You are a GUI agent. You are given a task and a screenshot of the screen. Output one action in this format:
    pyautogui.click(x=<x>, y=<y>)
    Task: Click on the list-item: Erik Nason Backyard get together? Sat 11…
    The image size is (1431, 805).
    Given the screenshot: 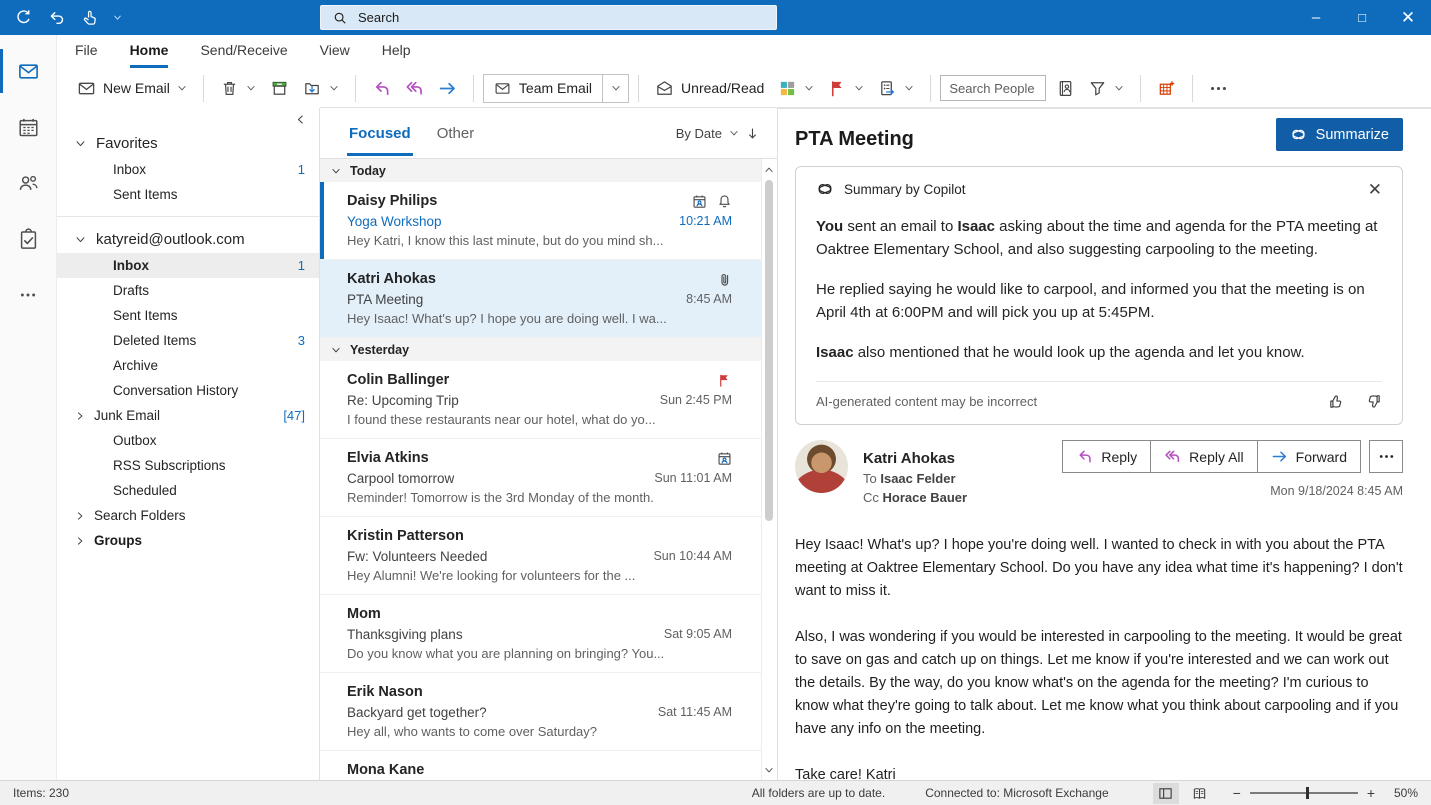 What is the action you would take?
    pyautogui.click(x=541, y=712)
    